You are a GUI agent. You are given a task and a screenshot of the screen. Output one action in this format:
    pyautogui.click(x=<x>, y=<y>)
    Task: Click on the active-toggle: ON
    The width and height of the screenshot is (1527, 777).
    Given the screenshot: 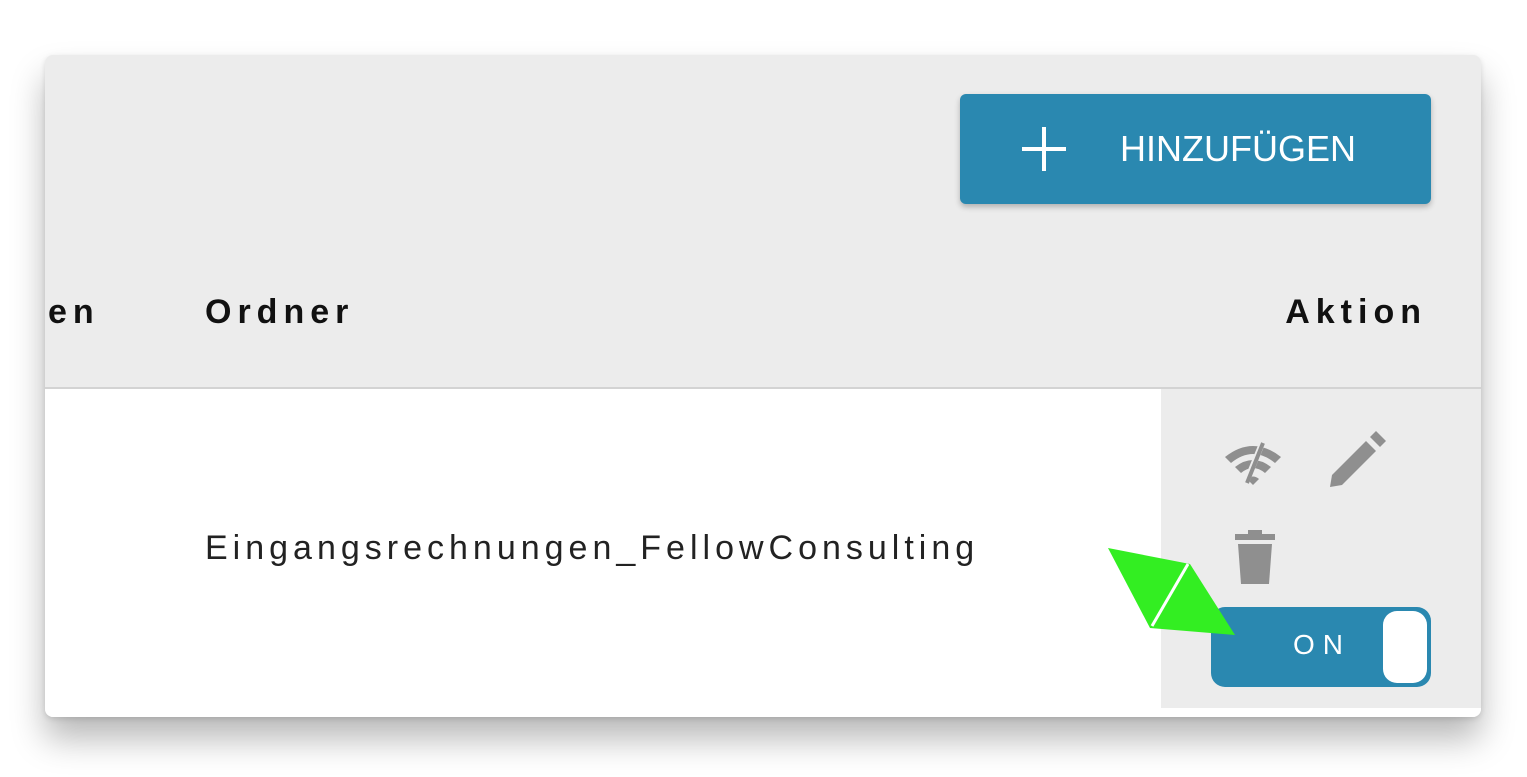 What is the action you would take?
    pyautogui.click(x=1321, y=647)
    